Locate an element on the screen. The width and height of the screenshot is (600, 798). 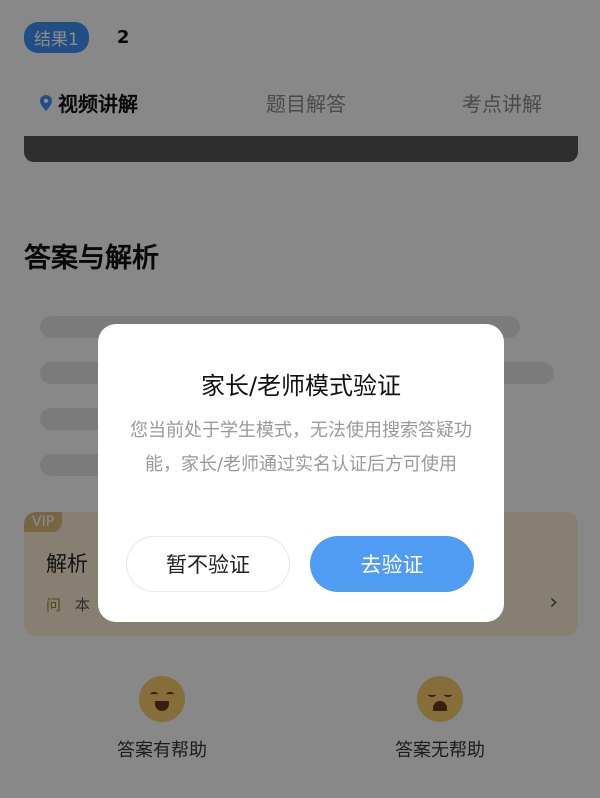
dialog-message: 您当前处于学生模式，无法使用搜索答疑功能，家长/老师通过实名认证后方可使用 is located at coordinates (301, 447).